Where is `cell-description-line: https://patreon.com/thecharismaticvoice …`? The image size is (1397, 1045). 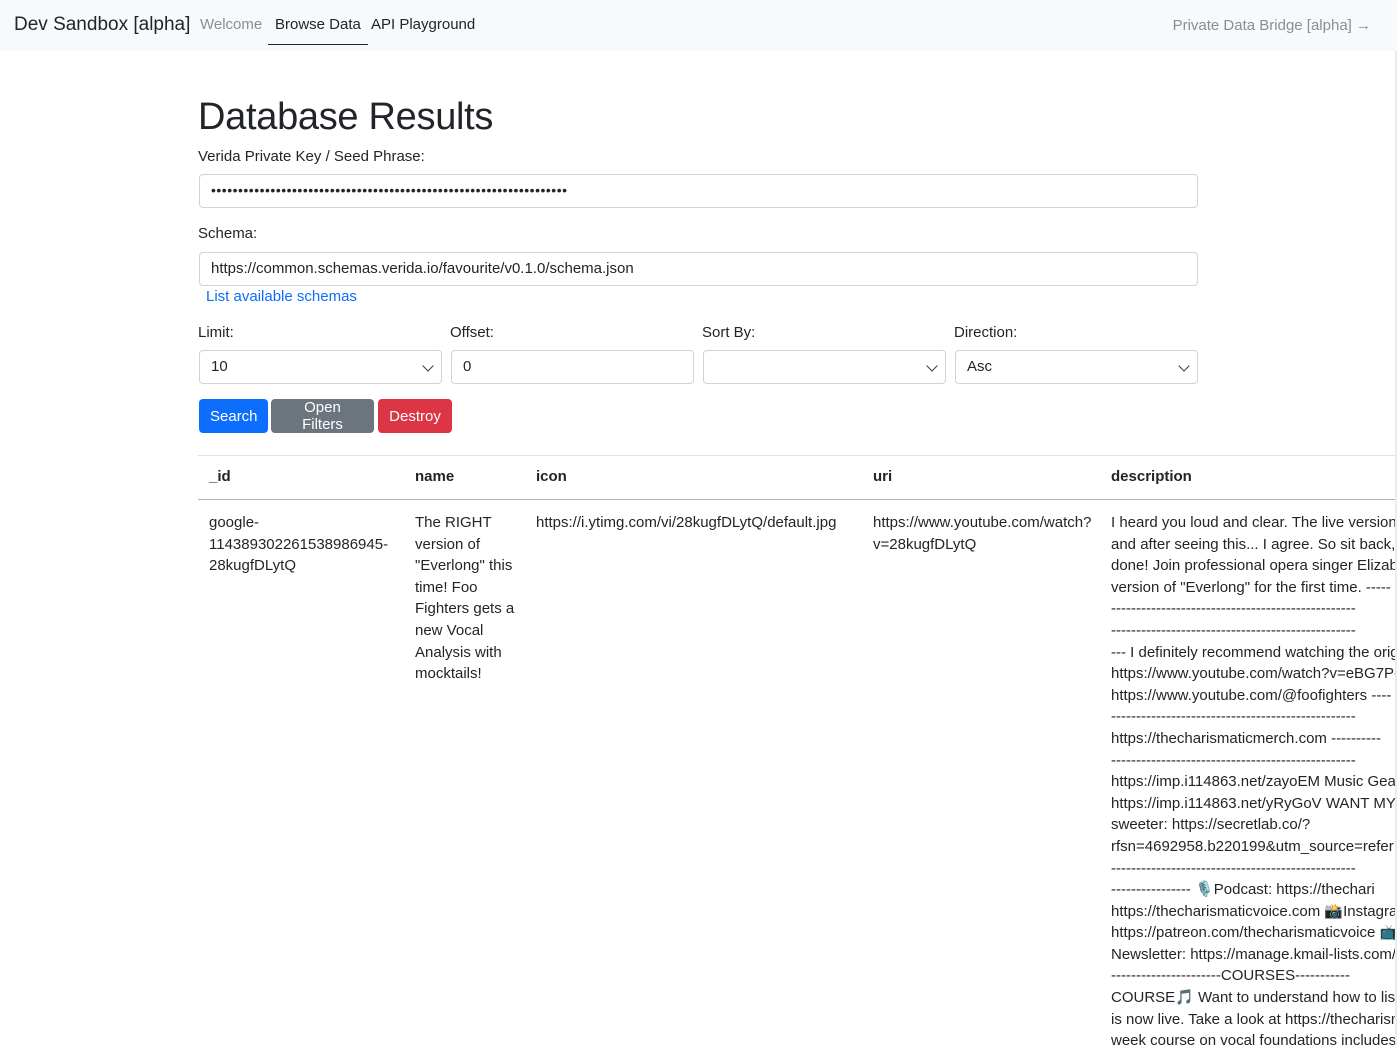
cell-description-line: https://patreon.com/thecharismaticvoice … is located at coordinates (1254, 933).